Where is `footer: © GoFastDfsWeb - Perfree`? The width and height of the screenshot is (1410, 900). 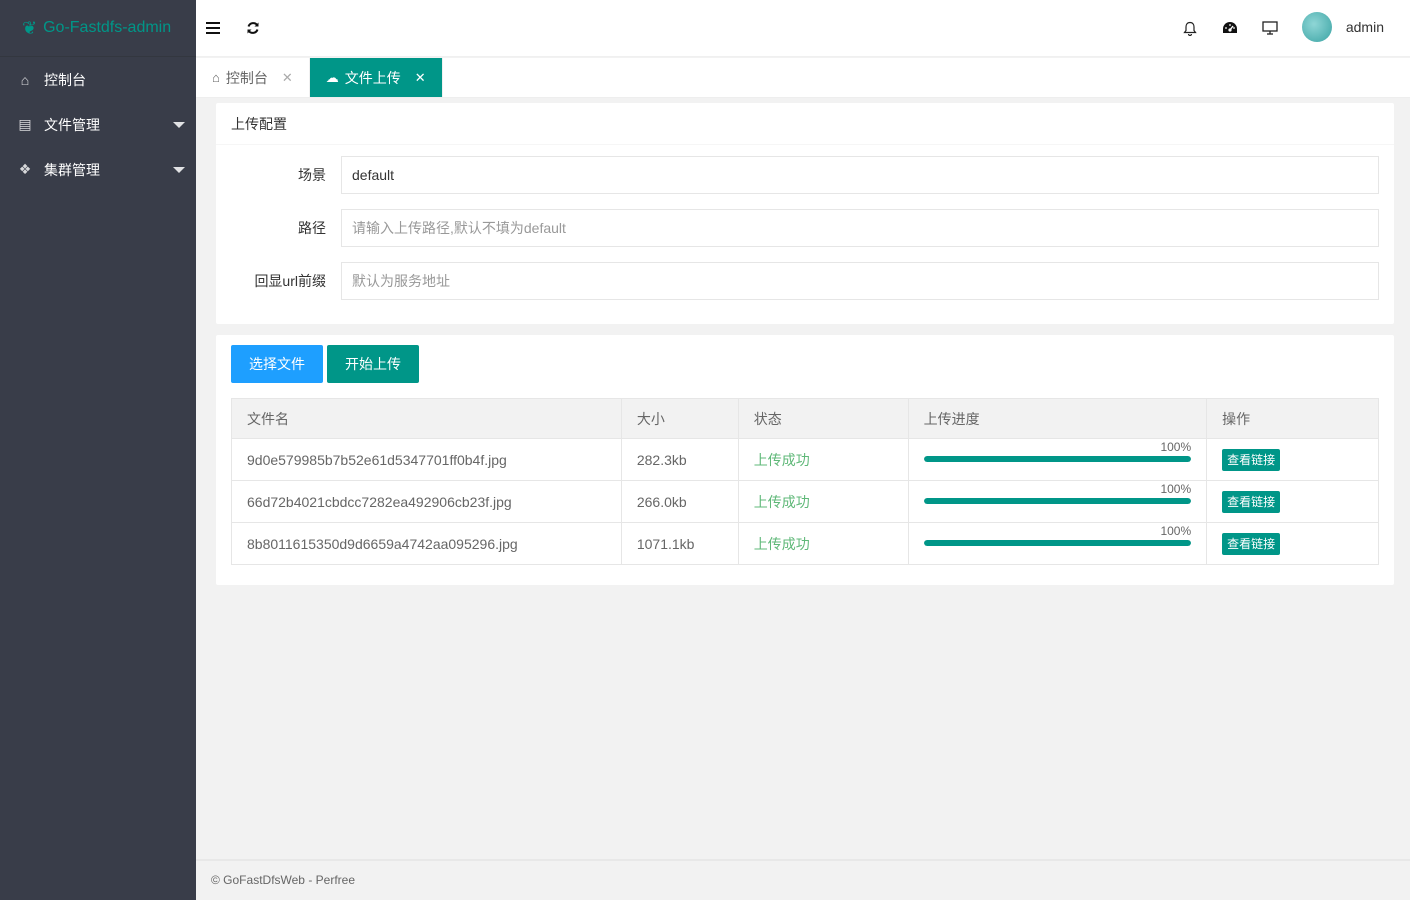
footer: © GoFastDfsWeb - Perfree is located at coordinates (803, 879).